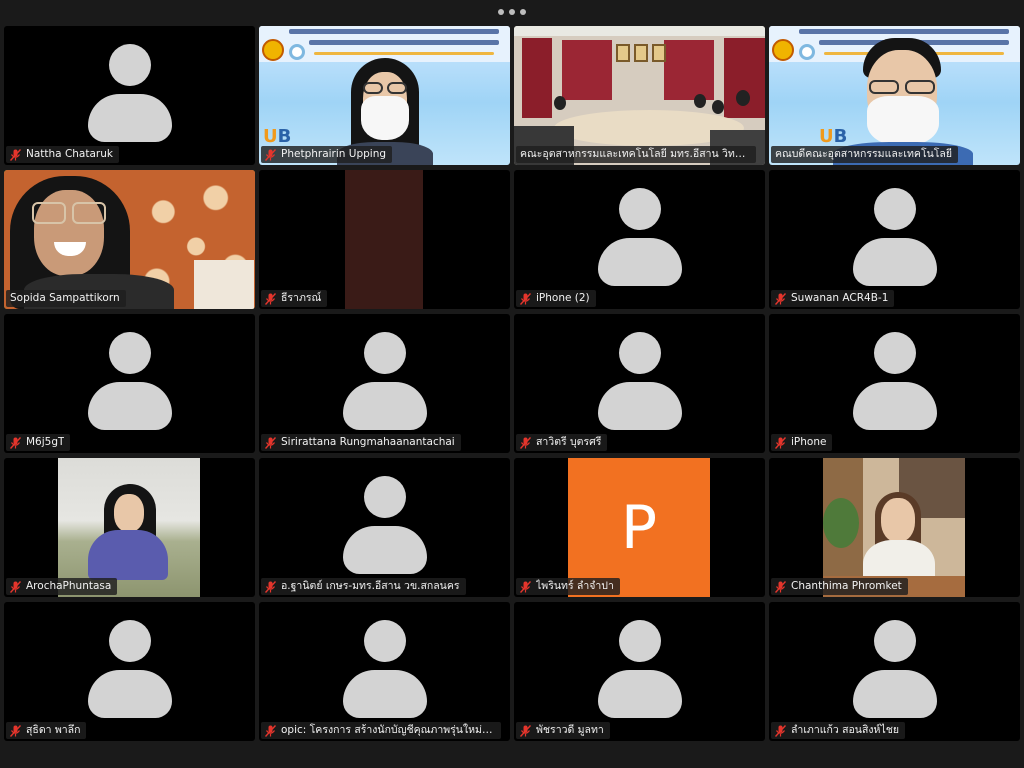 Image resolution: width=1024 pixels, height=768 pixels. I want to click on participant-tile: Chanthima Phromket, so click(894, 527).